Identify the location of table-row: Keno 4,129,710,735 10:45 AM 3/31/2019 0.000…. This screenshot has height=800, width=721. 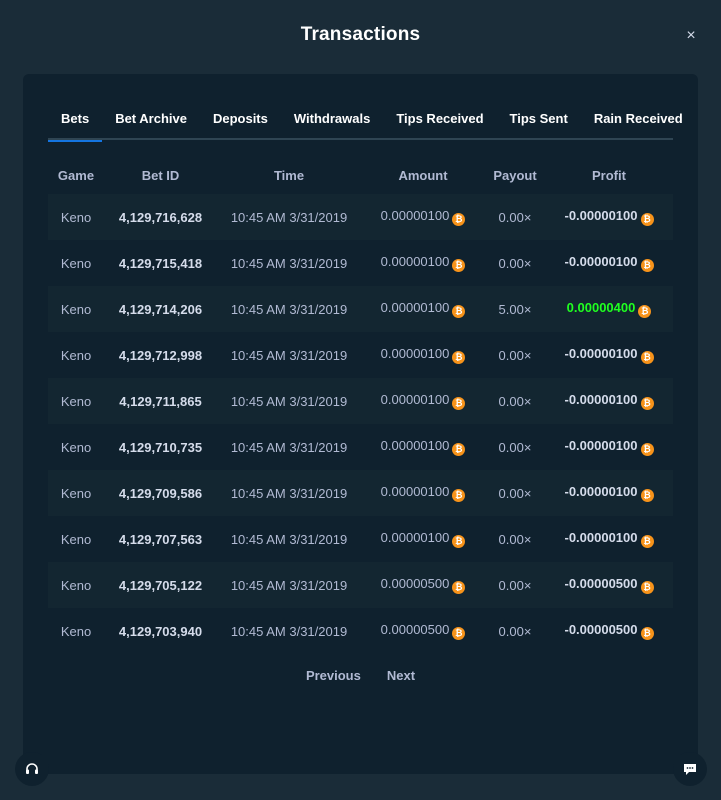
(360, 447).